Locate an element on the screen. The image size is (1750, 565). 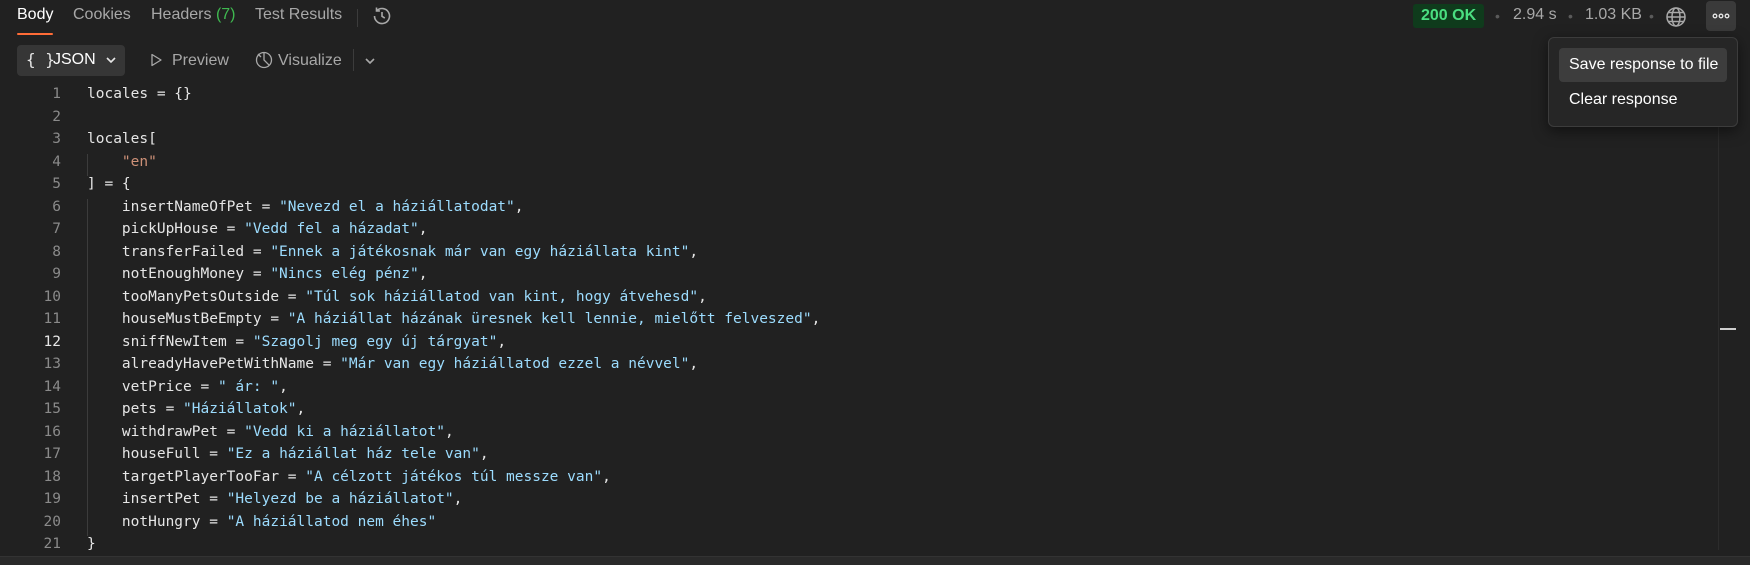
response-size: 1.03 KB is located at coordinates (1613, 15).